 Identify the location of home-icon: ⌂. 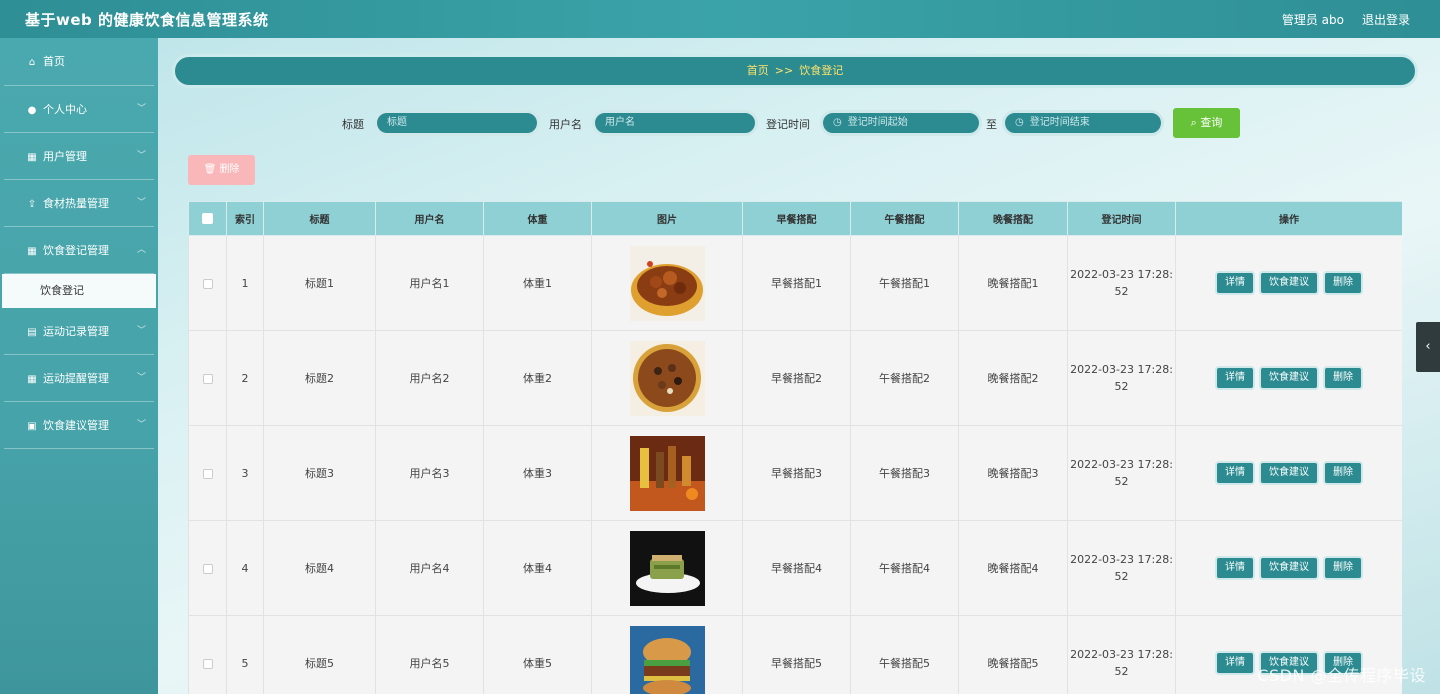
(32, 62).